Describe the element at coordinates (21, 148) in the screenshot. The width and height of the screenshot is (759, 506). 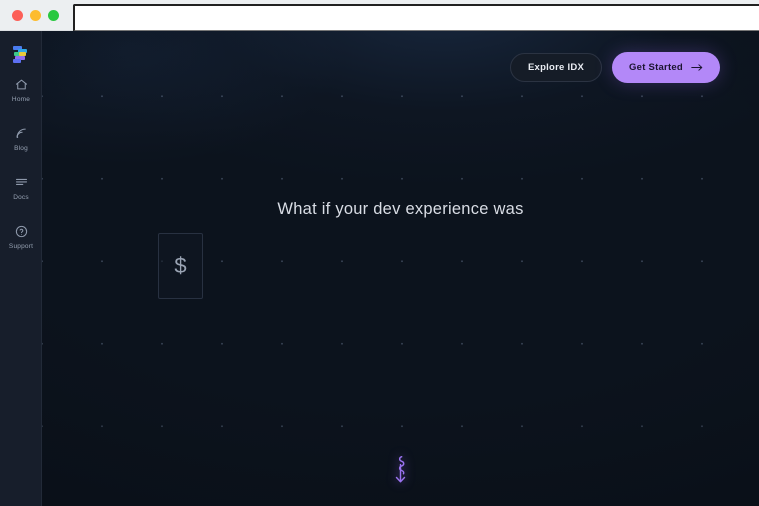
I see `sidebar-item-label: Blog` at that location.